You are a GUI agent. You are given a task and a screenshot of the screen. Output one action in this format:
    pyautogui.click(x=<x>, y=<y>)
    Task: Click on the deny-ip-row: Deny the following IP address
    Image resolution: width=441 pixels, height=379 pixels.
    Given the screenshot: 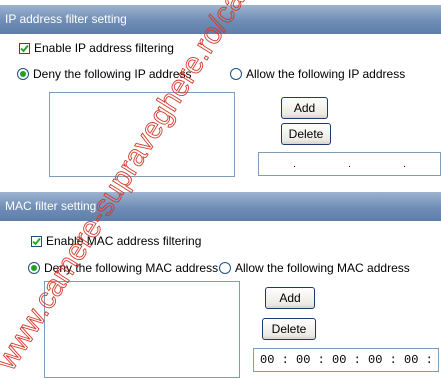 What is the action you would take?
    pyautogui.click(x=104, y=74)
    